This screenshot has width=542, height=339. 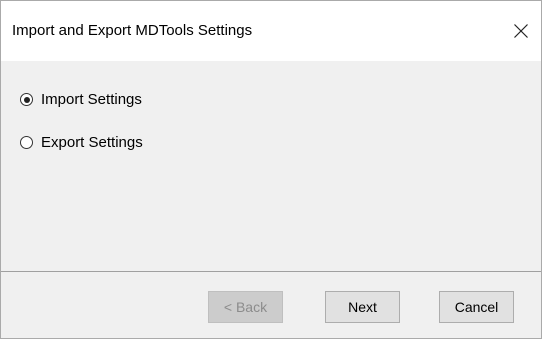 What do you see at coordinates (245, 307) in the screenshot?
I see `back-button: < Back` at bounding box center [245, 307].